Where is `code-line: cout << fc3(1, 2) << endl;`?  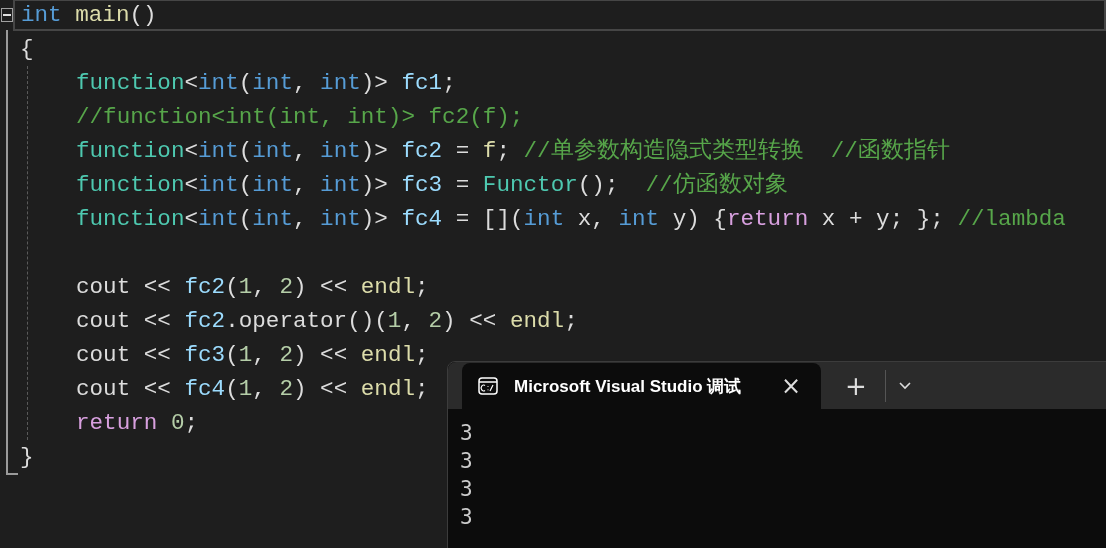
code-line: cout << fc3(1, 2) << endl; is located at coordinates (252, 355).